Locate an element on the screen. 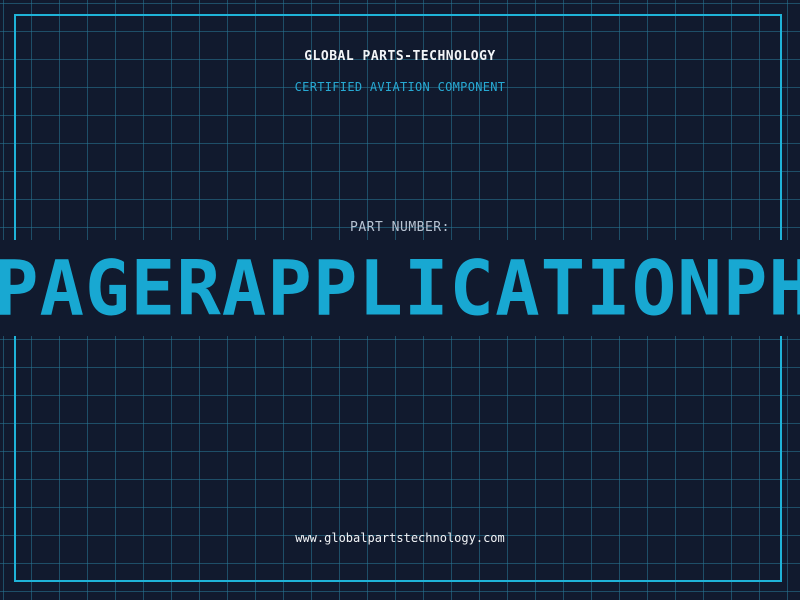  website-url: www.globalpartstechnology.com is located at coordinates (400, 538).